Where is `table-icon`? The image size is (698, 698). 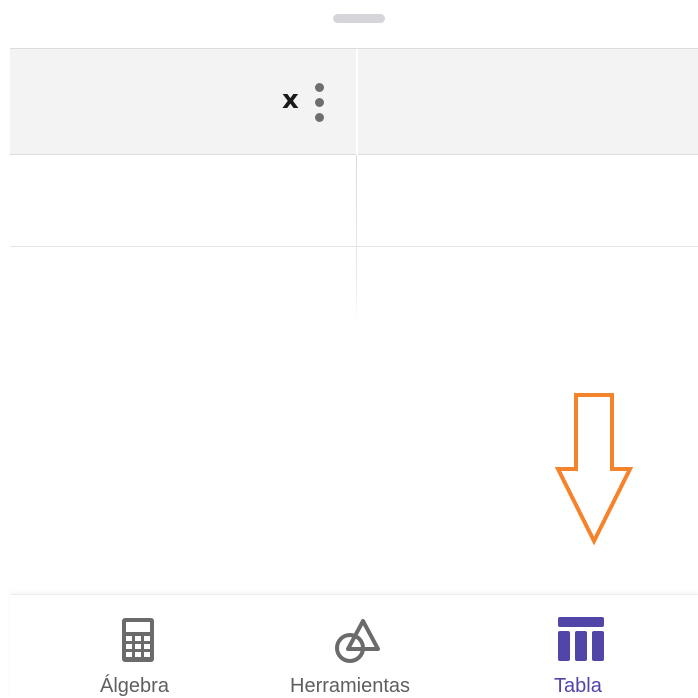
table-icon is located at coordinates (581, 641).